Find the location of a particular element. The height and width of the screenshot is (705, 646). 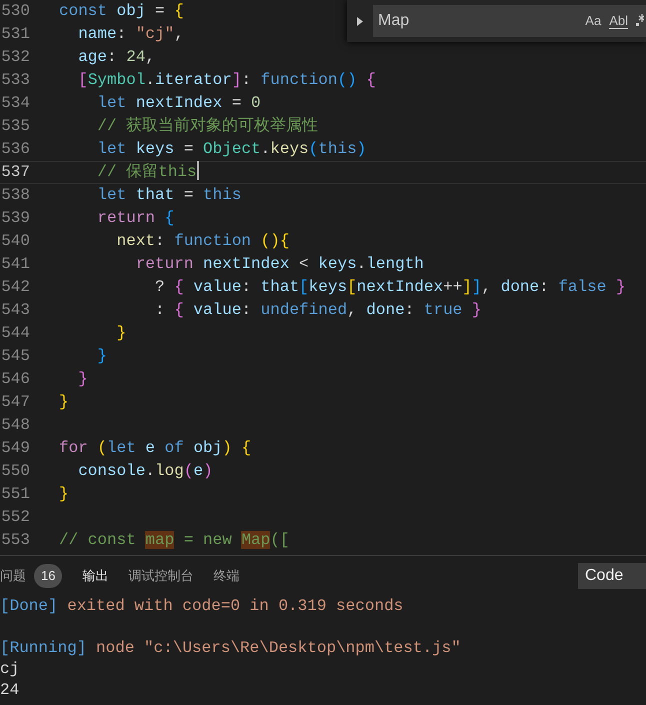

line-number: 536 is located at coordinates (15, 149).